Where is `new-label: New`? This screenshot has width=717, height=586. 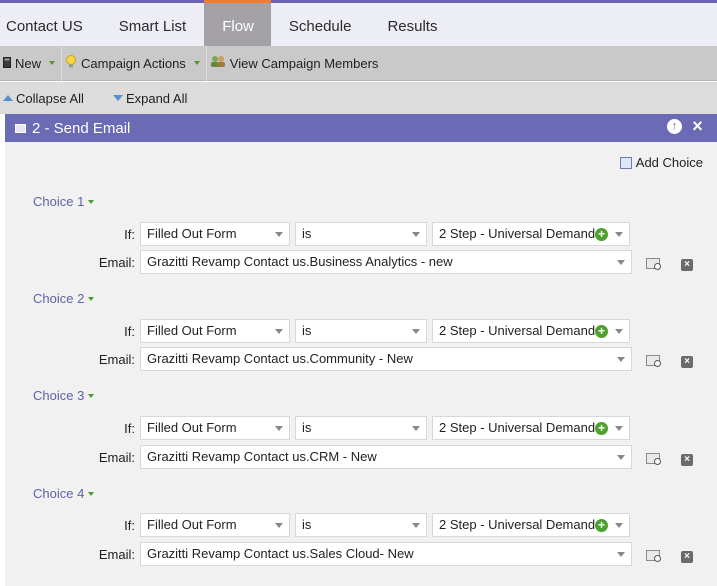
new-label: New is located at coordinates (28, 63).